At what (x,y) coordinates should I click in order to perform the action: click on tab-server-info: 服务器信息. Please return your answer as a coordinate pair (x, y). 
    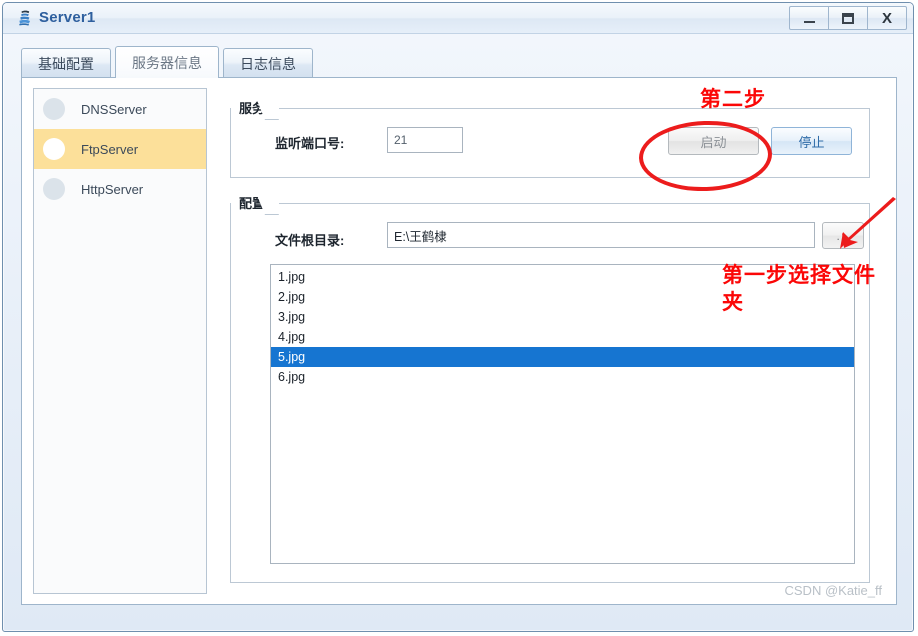
    Looking at the image, I should click on (167, 62).